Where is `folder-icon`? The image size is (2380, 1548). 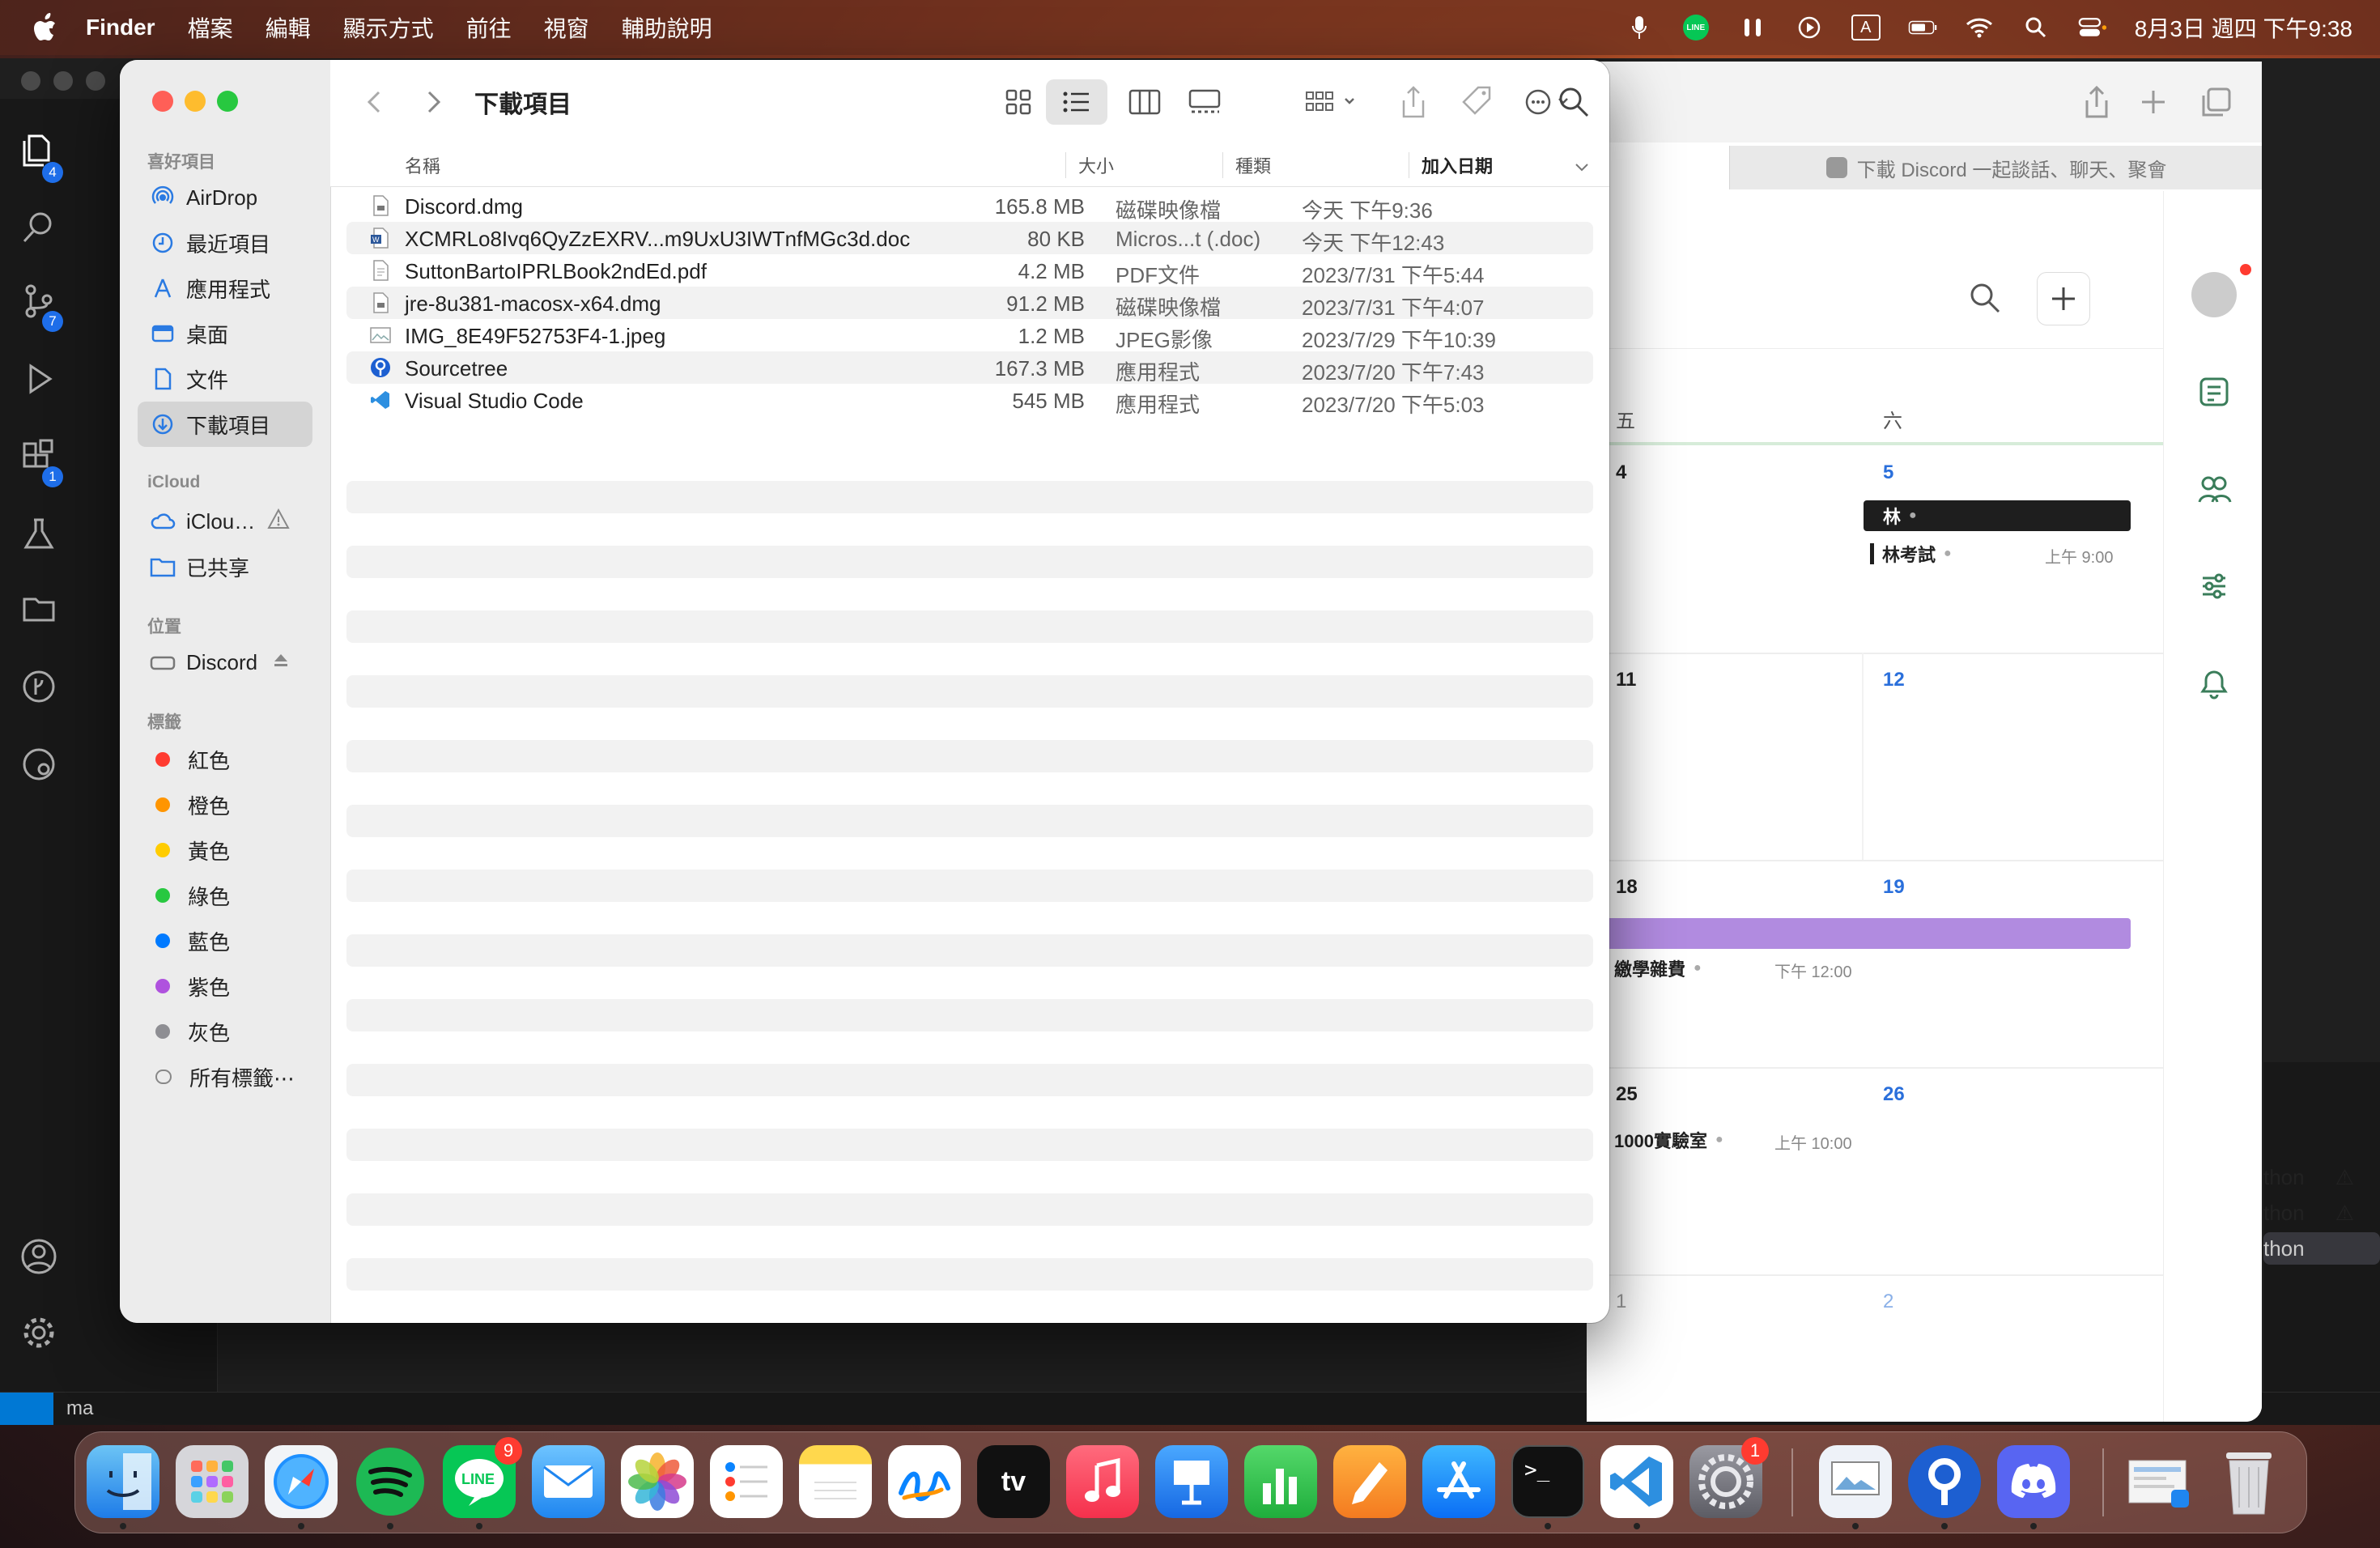
folder-icon is located at coordinates (38, 608).